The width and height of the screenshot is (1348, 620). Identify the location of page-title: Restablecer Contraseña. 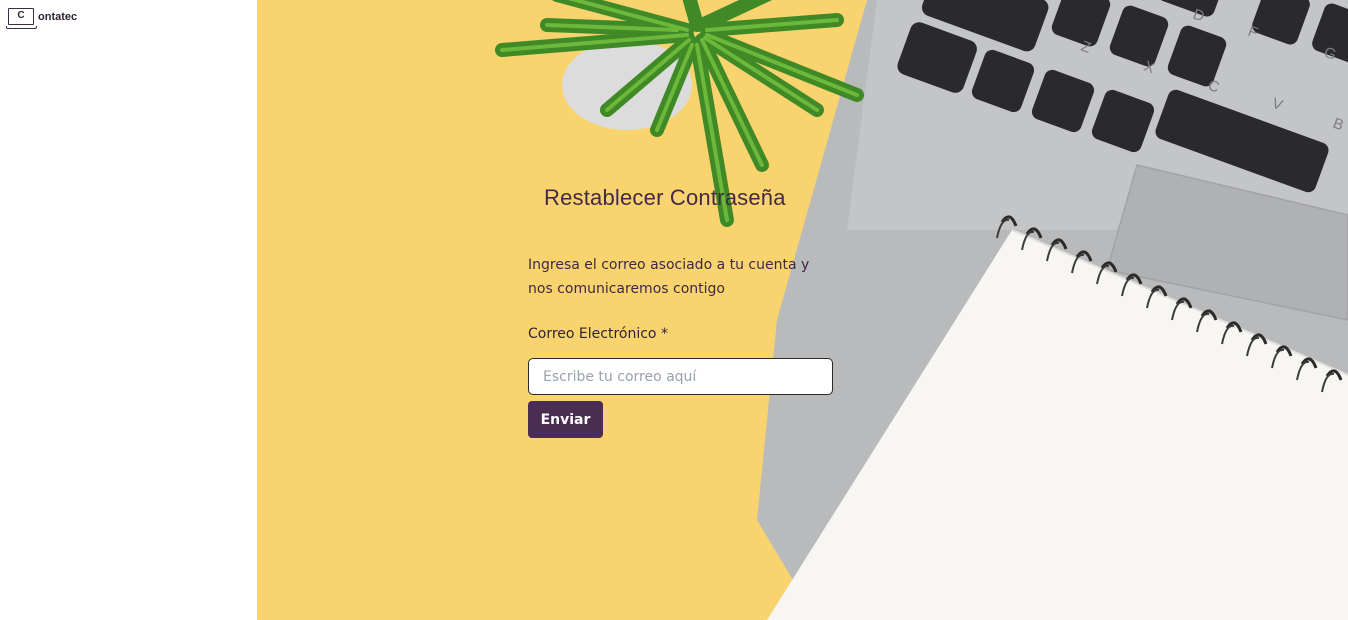
(665, 197).